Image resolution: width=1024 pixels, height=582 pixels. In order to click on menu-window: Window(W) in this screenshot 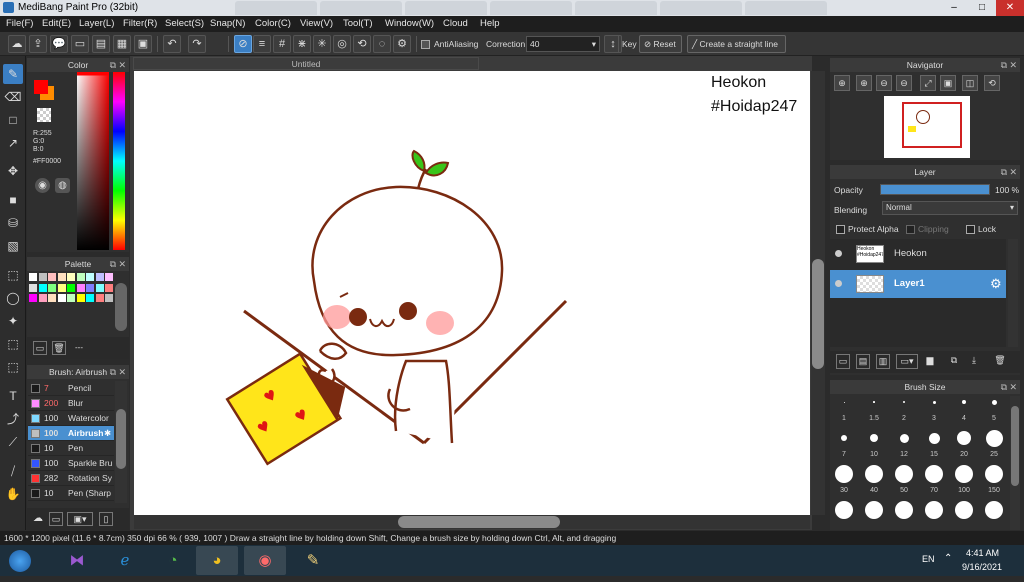, I will do `click(409, 23)`.